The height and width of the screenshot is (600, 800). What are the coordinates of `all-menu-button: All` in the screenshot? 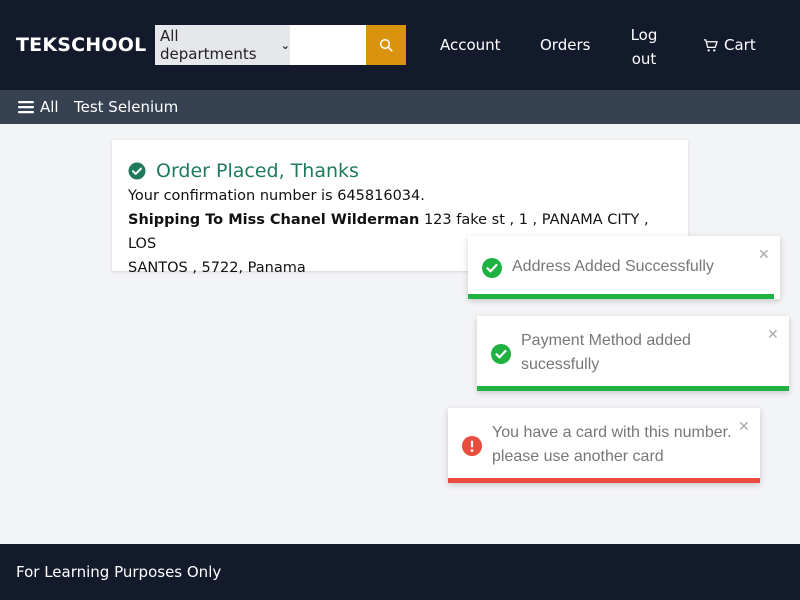 It's located at (38, 107).